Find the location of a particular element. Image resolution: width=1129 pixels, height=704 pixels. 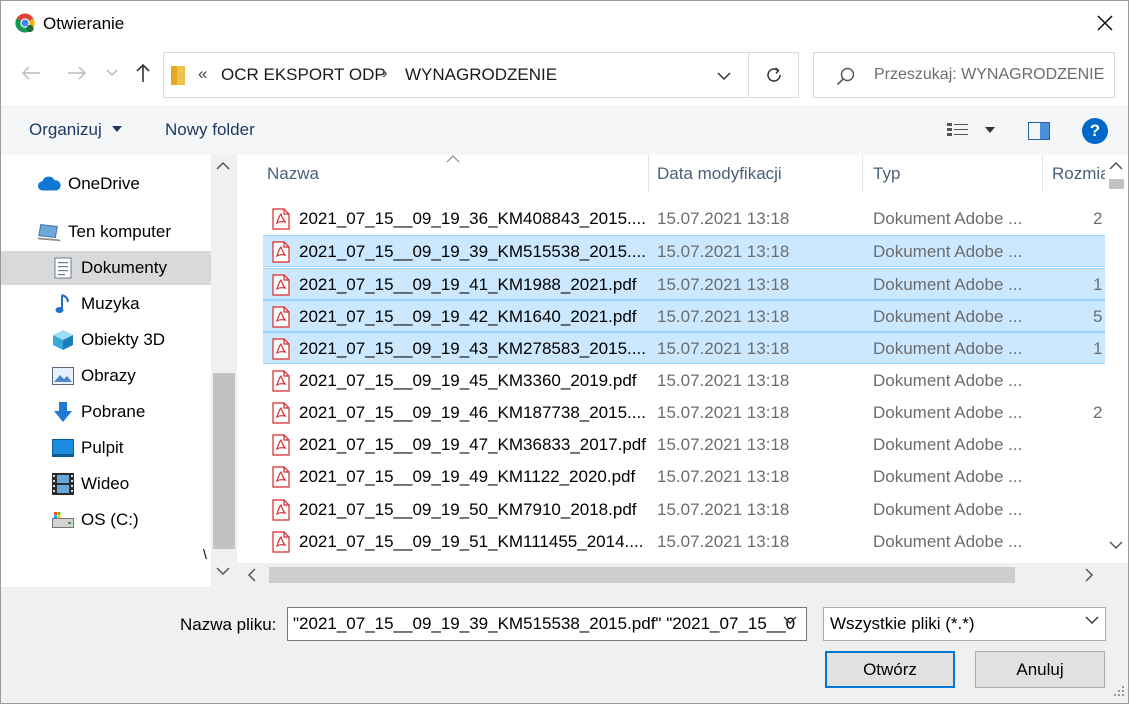

recent-locations-button is located at coordinates (112, 73).